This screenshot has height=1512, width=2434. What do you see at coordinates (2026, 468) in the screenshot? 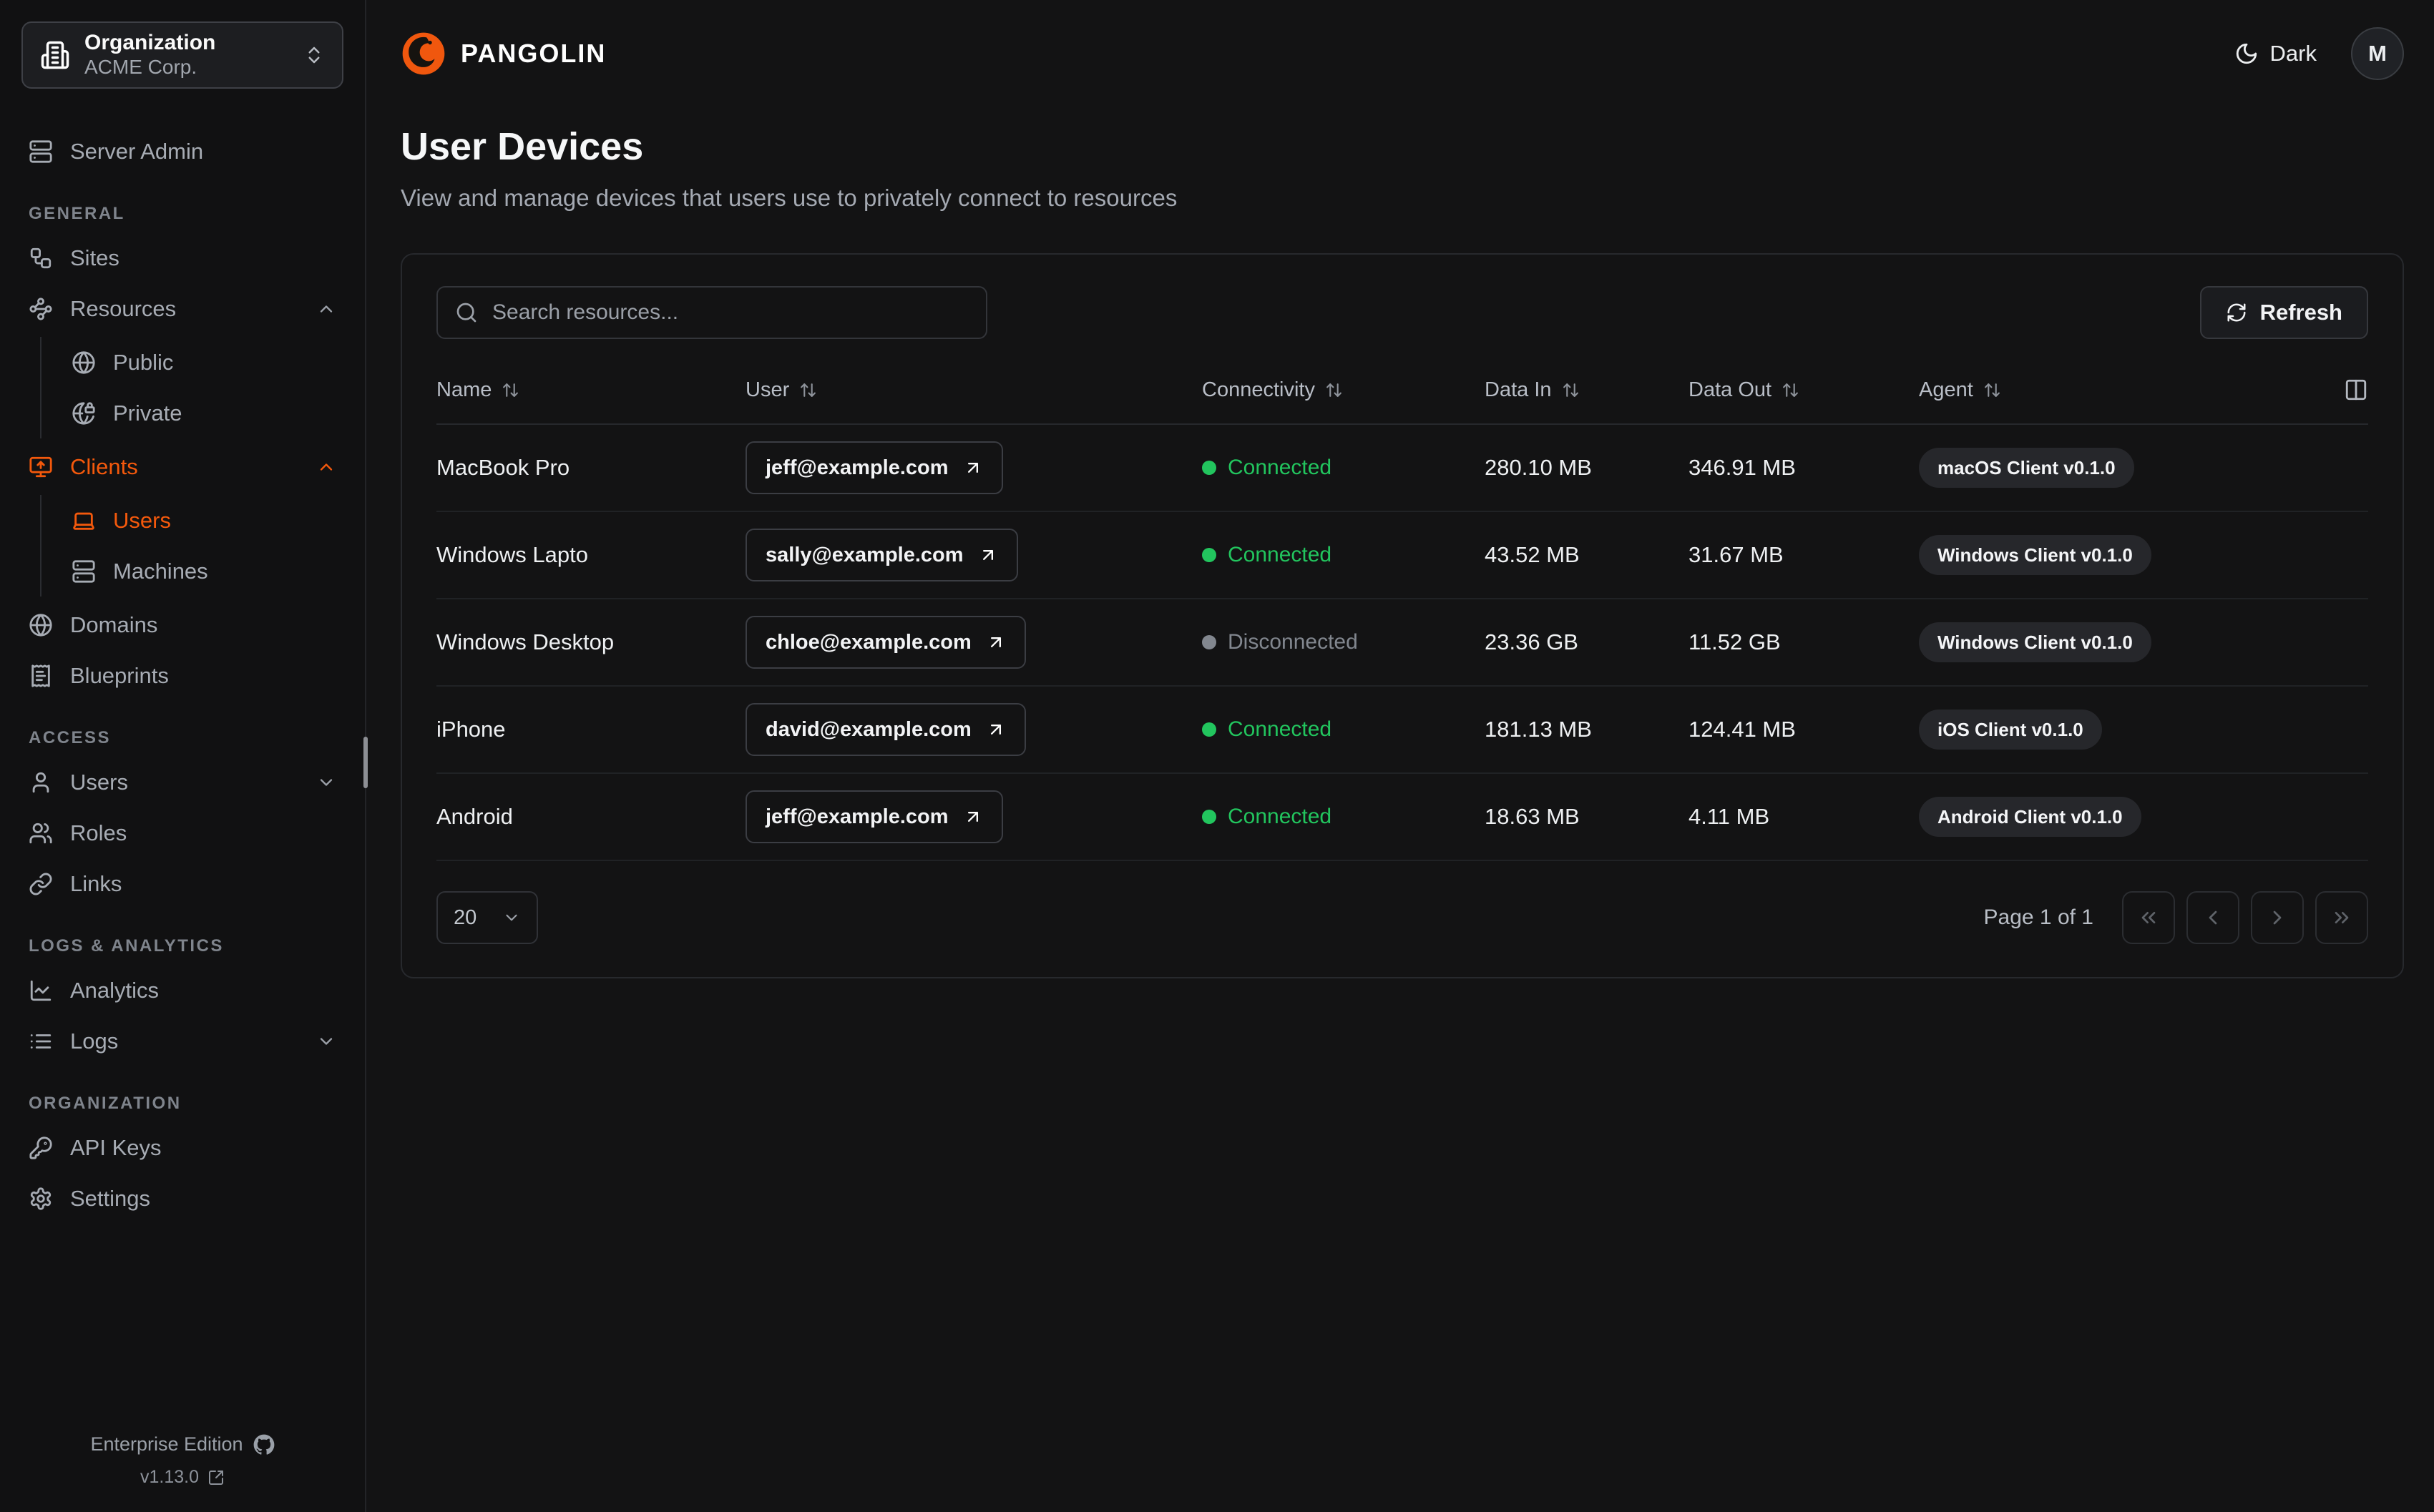
I see `agent-badge: macOS Client v0.1.0` at bounding box center [2026, 468].